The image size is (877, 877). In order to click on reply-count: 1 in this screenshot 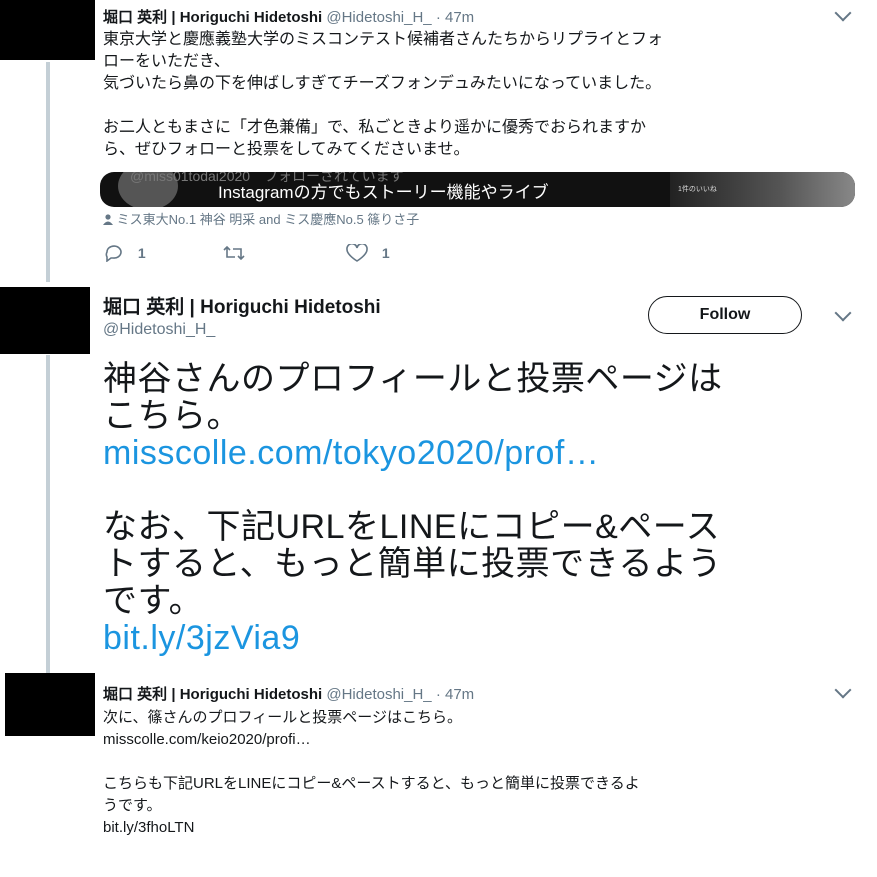, I will do `click(141, 253)`.